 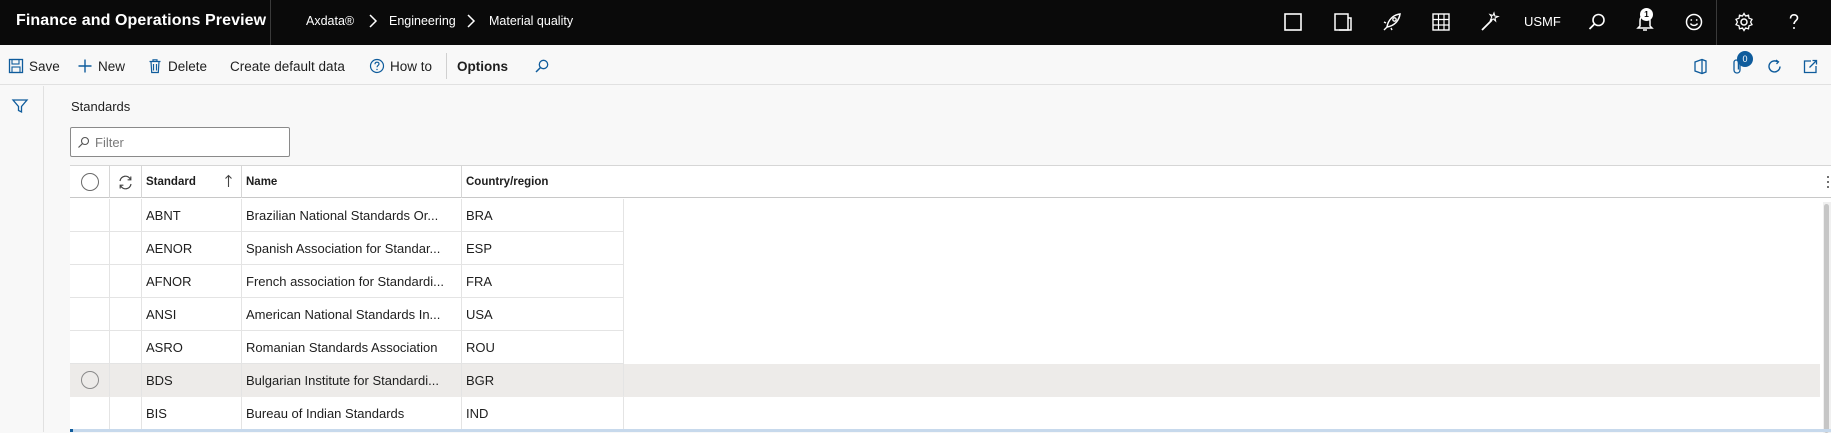 What do you see at coordinates (192, 413) in the screenshot?
I see `standard-cell: BIS` at bounding box center [192, 413].